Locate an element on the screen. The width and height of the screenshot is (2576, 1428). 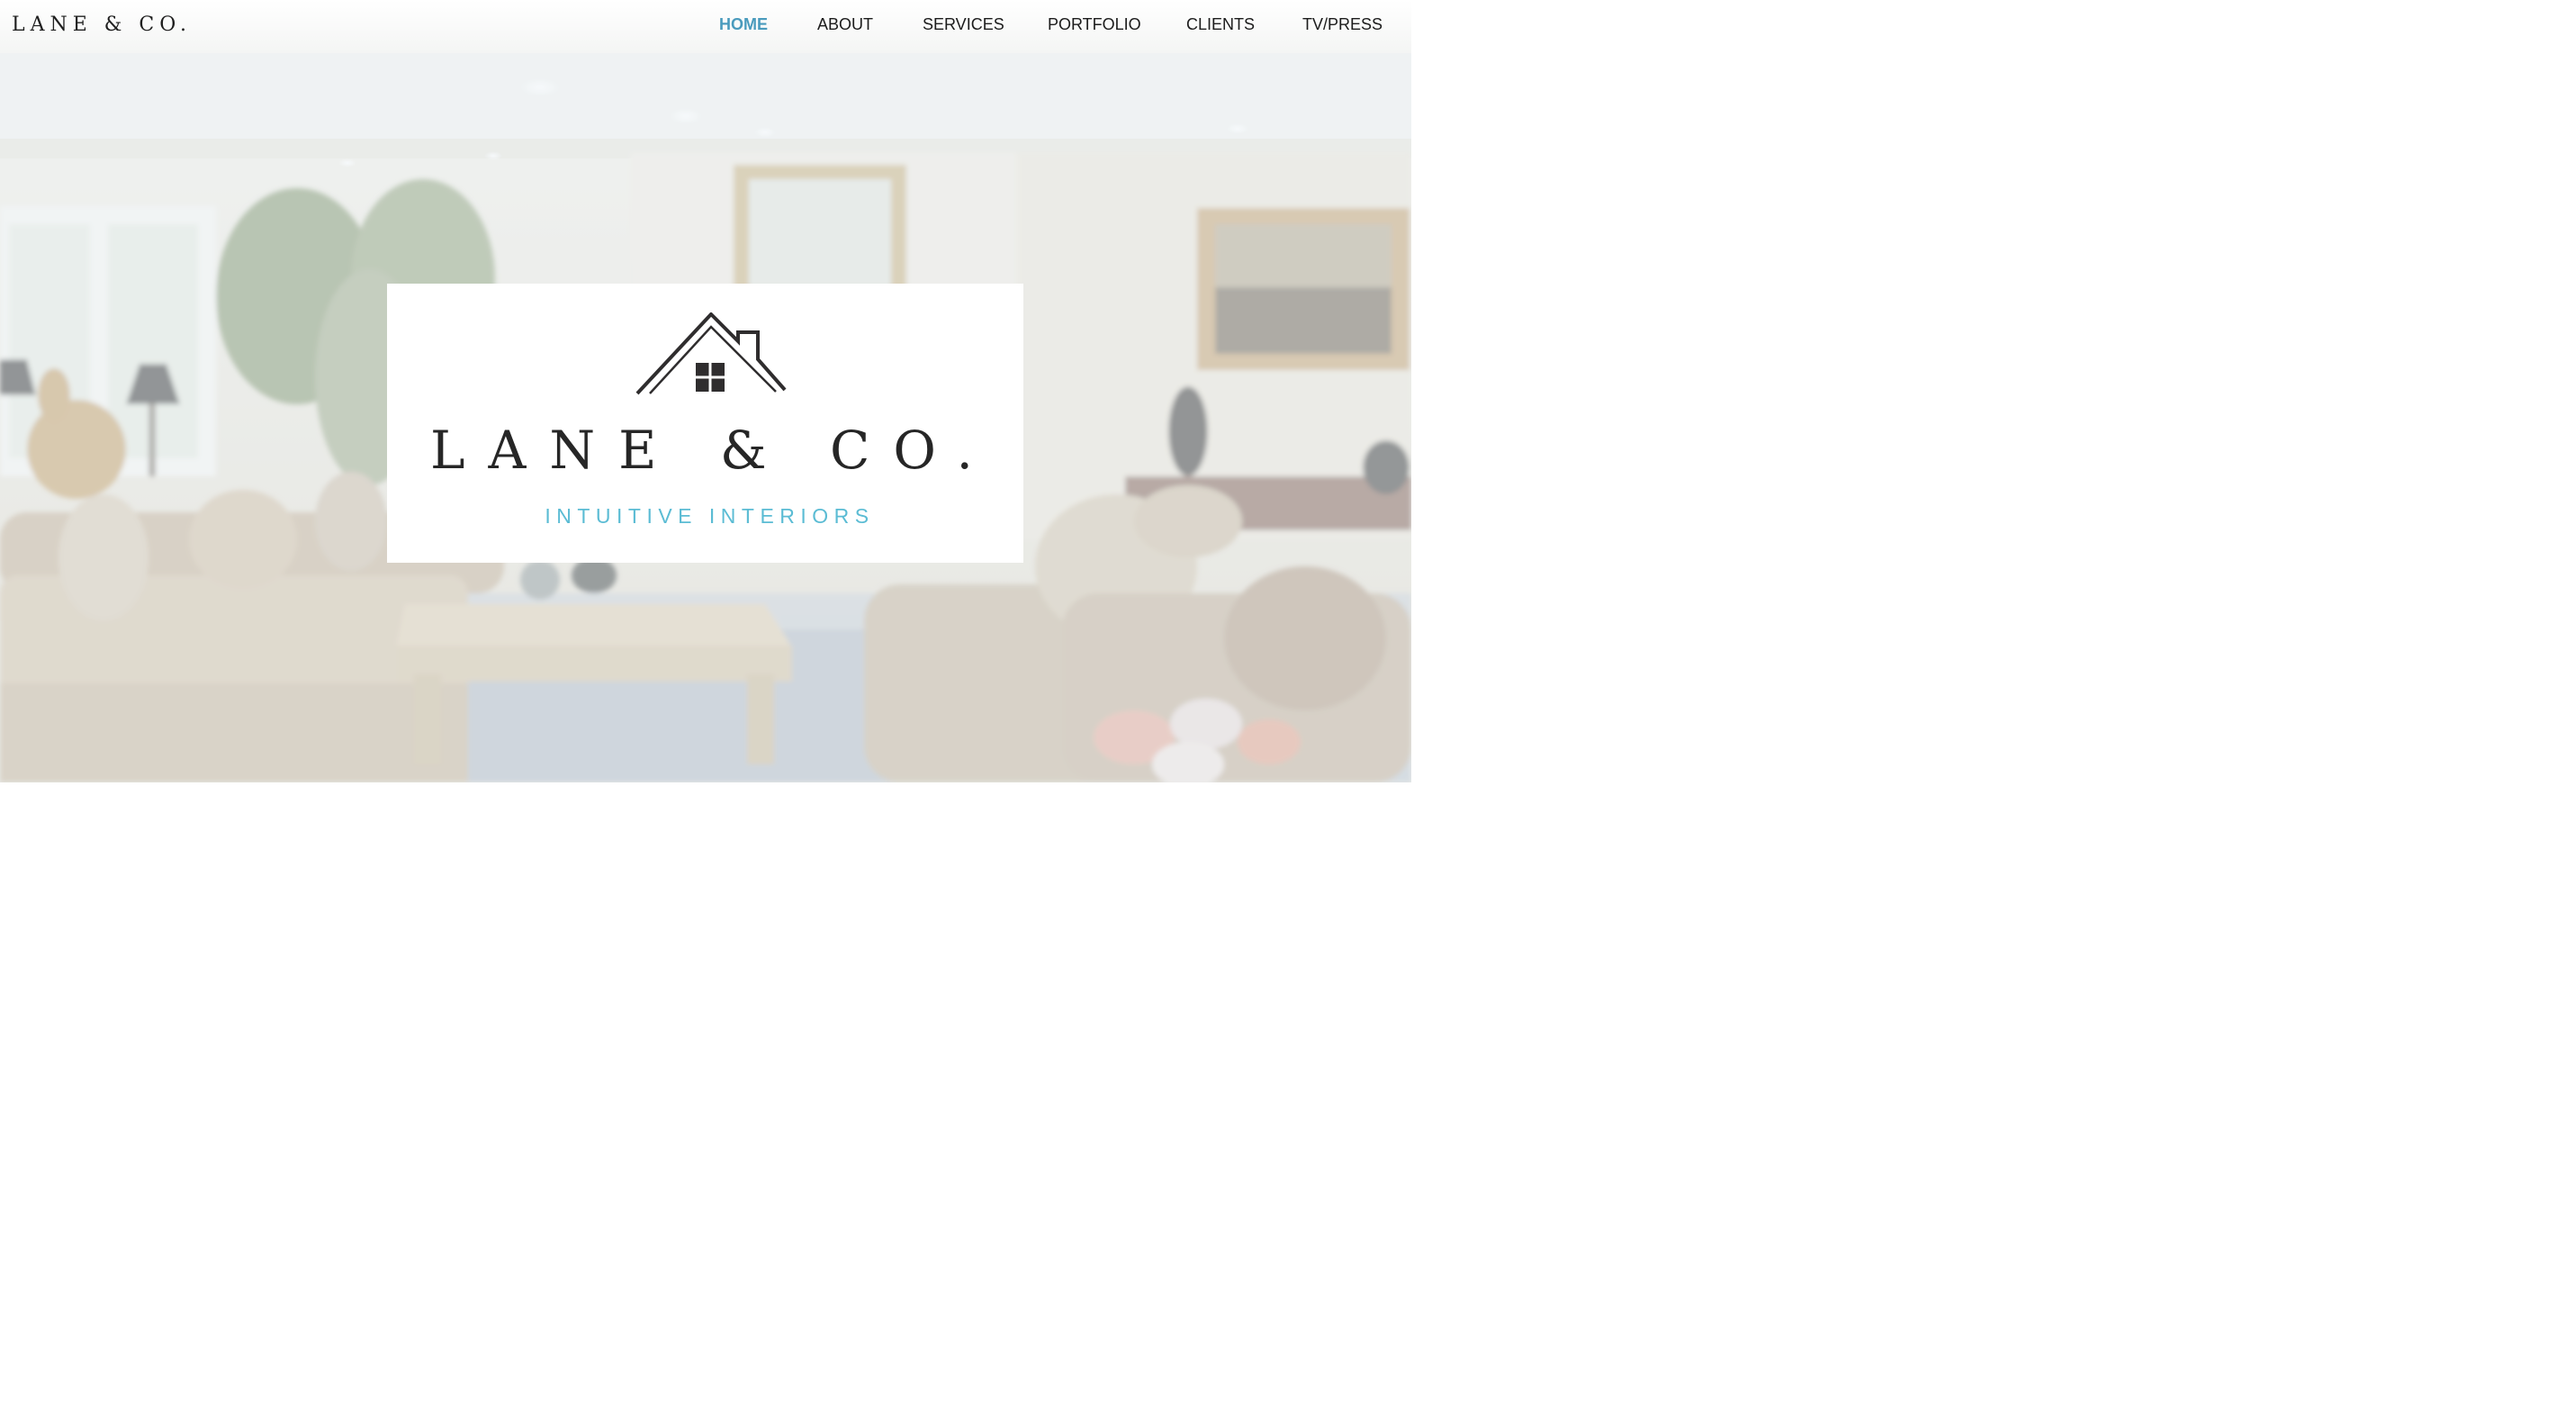
house-roof-icon is located at coordinates (711, 353).